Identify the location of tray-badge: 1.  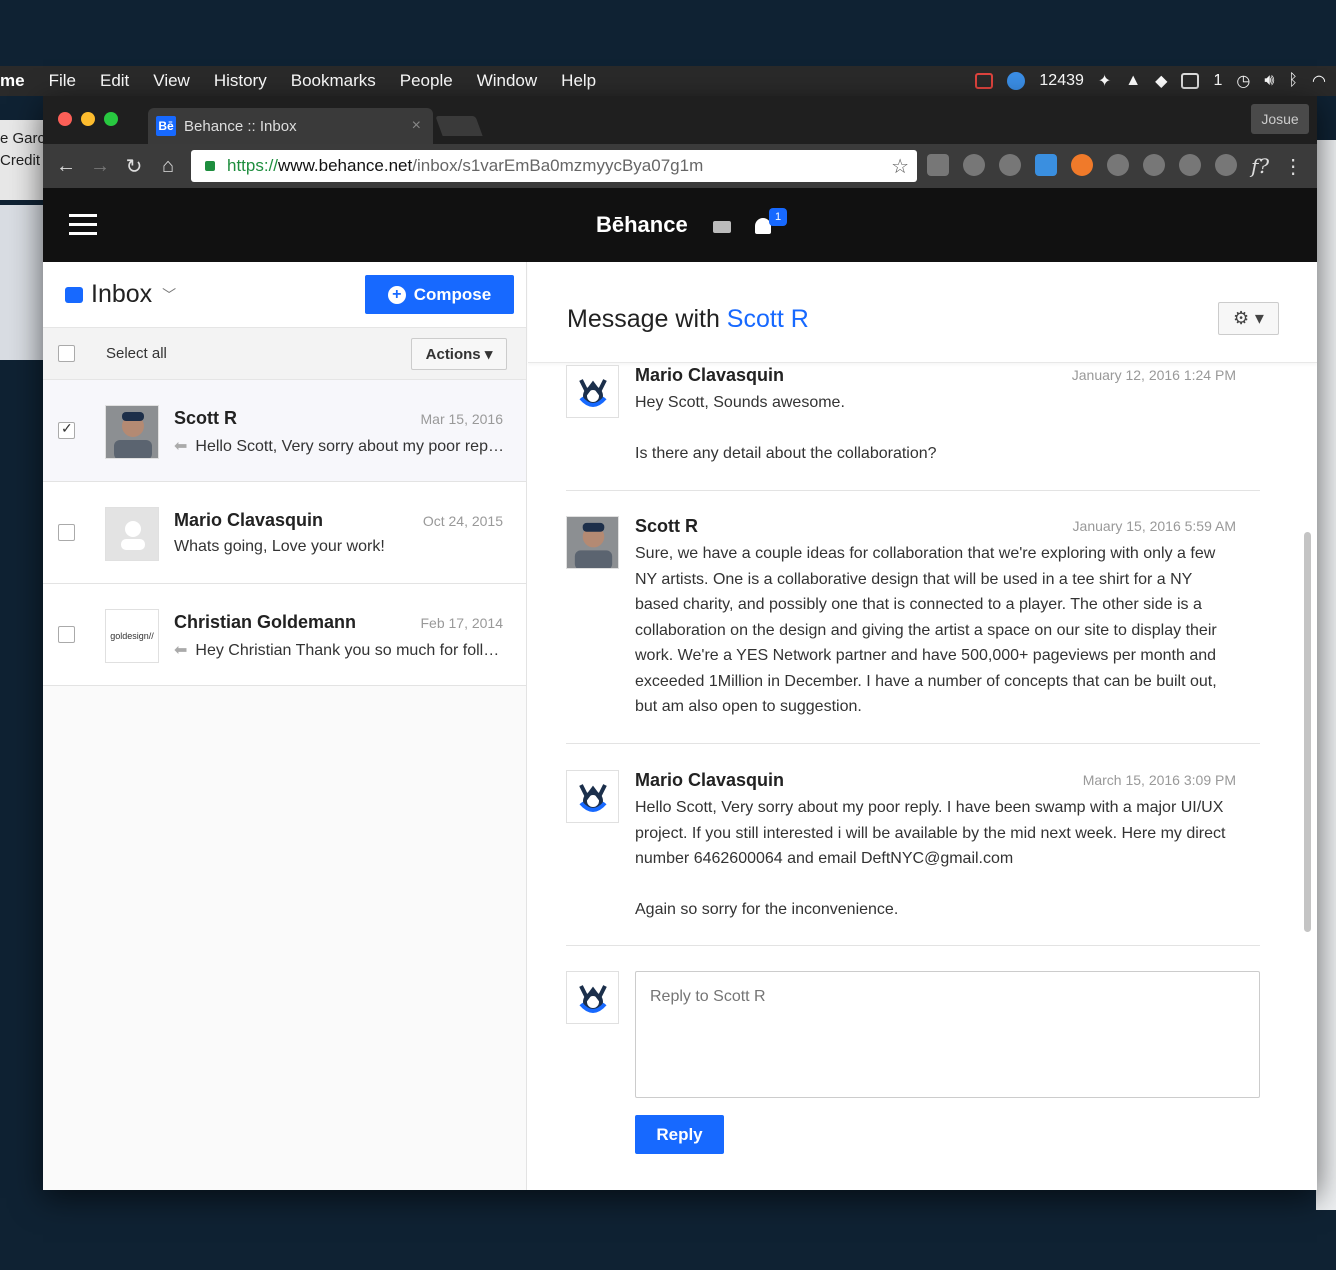
(1218, 80).